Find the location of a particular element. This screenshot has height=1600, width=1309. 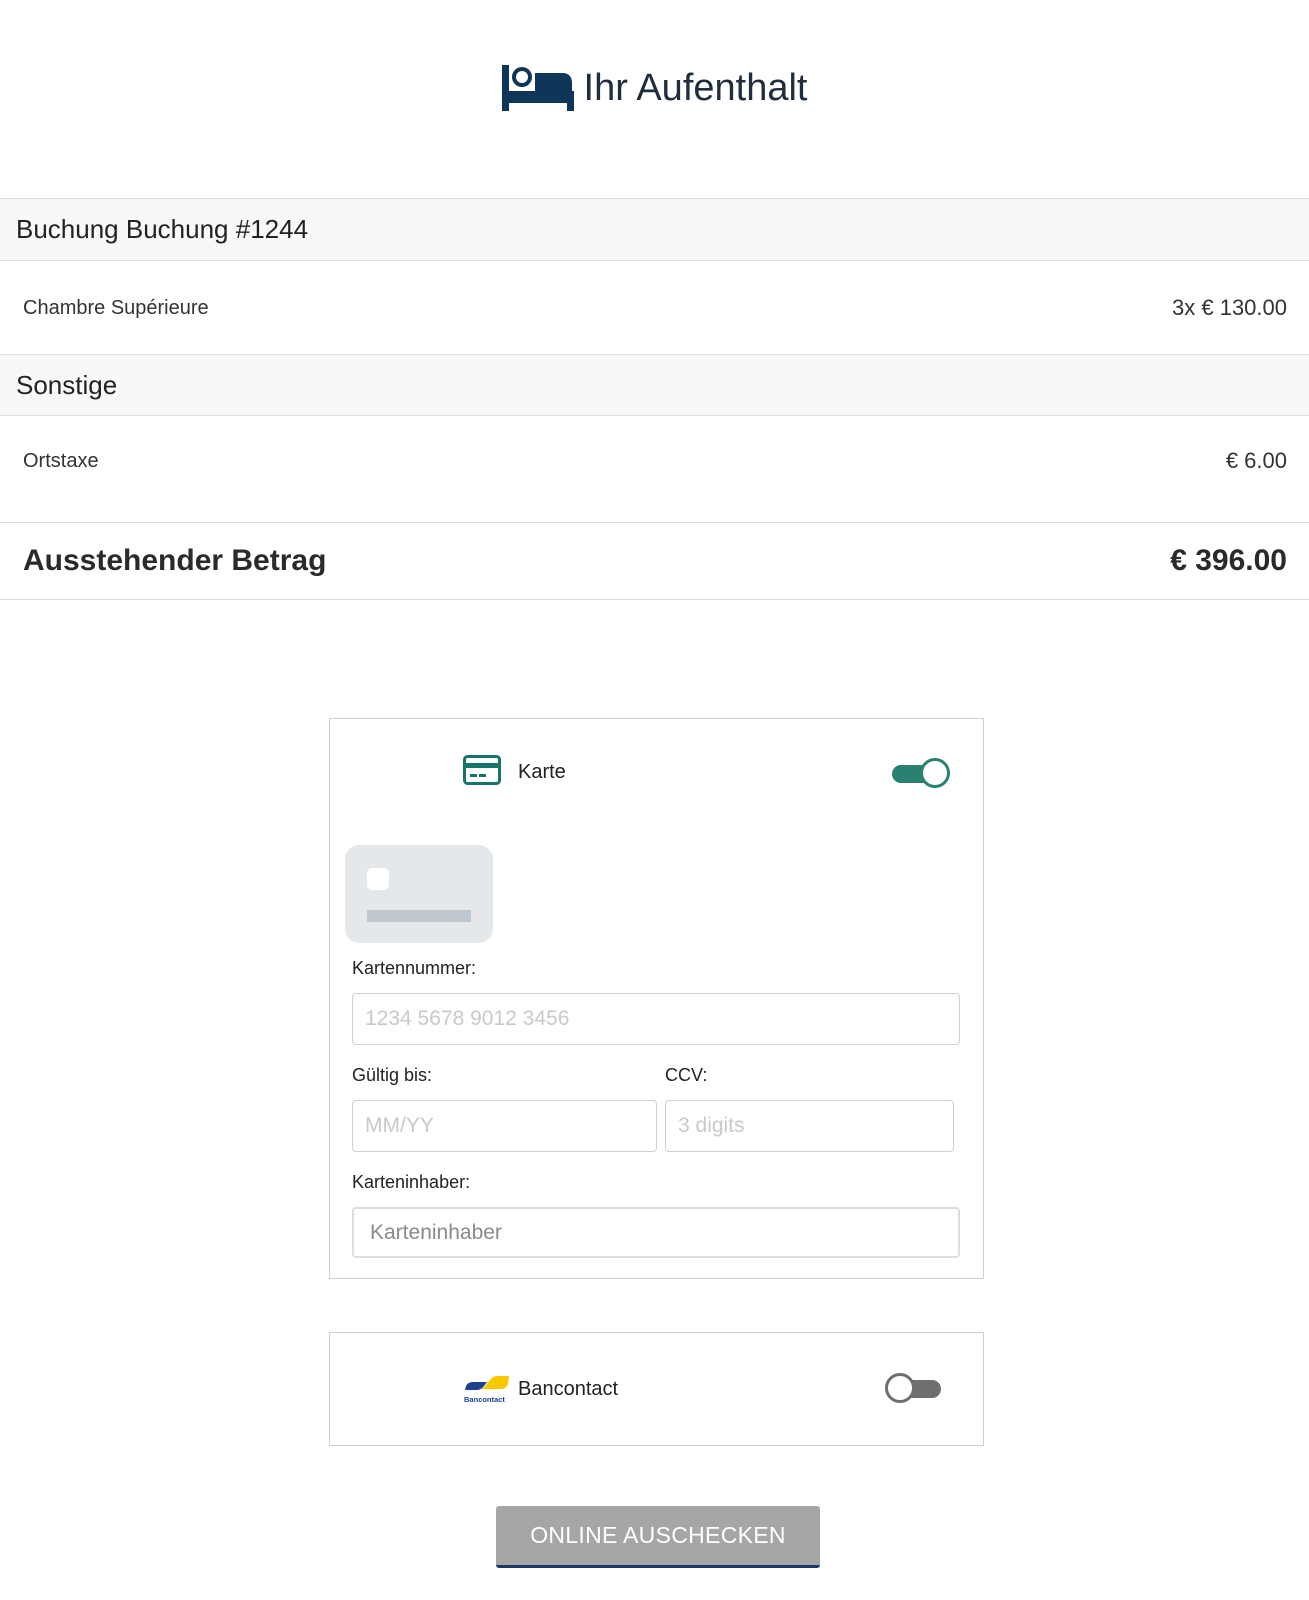

bancontact-method-header: Bancontact Bancontact is located at coordinates (657, 1390).